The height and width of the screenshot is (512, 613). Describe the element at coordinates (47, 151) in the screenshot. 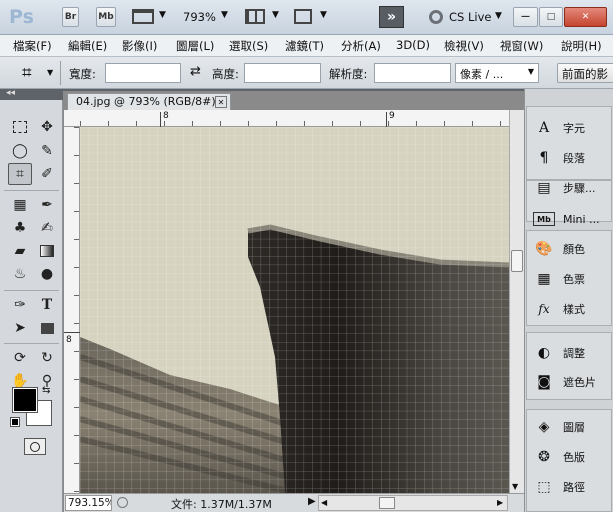

I see `quick-selection-tool-icon: ✎` at that location.